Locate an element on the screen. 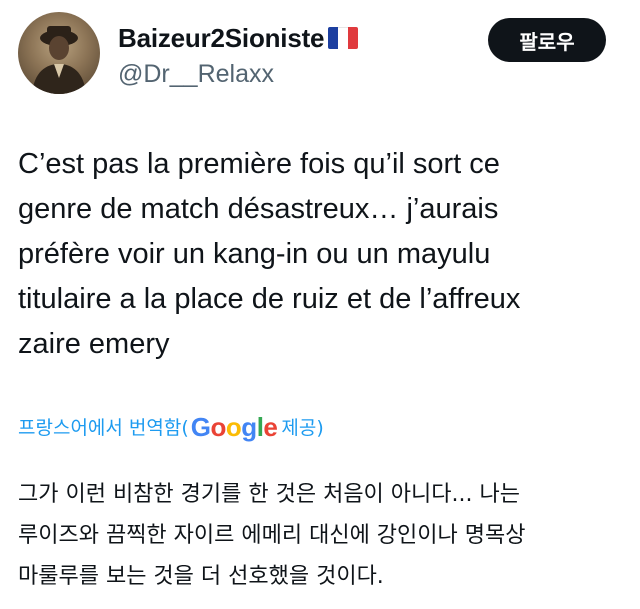  translated-by-link: 프랑스어에서 번역함( Google 제공) is located at coordinates (171, 426).